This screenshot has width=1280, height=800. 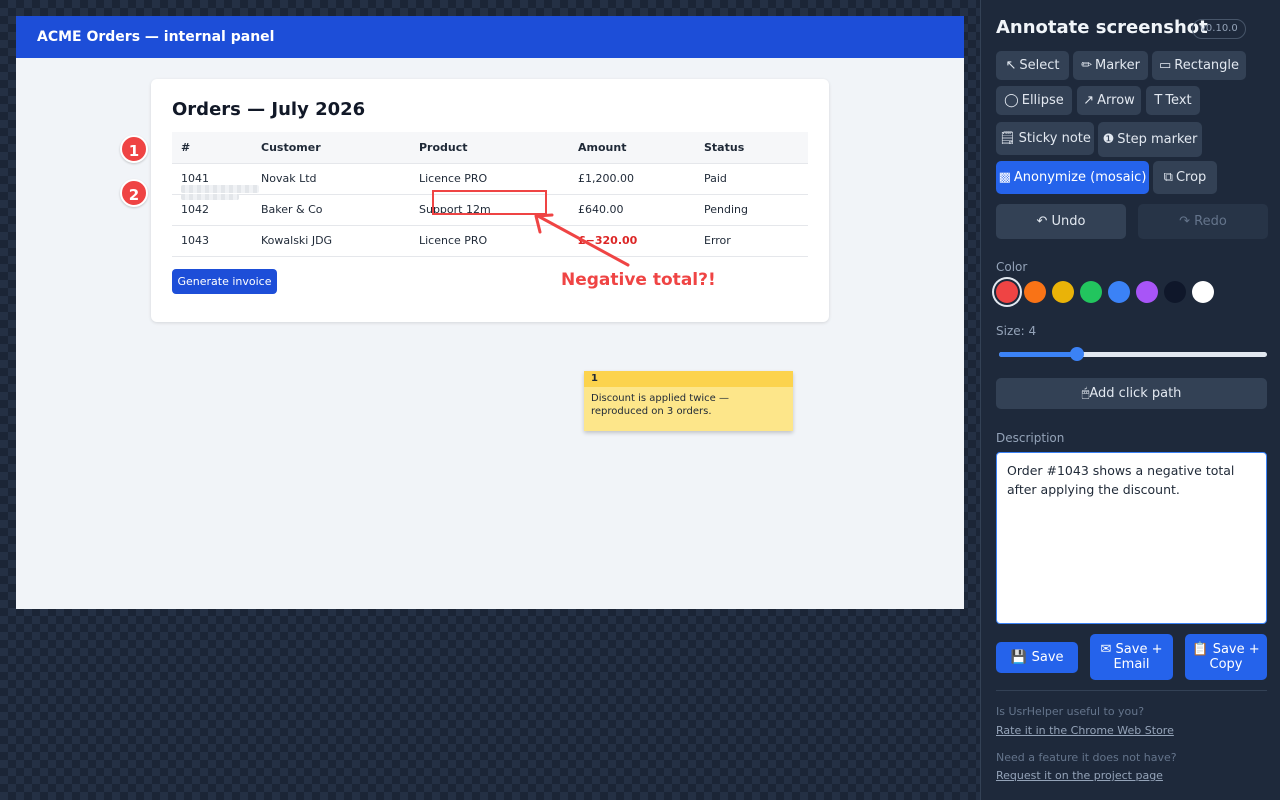 I want to click on tool-step-marker: ❶ Step marker, so click(x=1150, y=139).